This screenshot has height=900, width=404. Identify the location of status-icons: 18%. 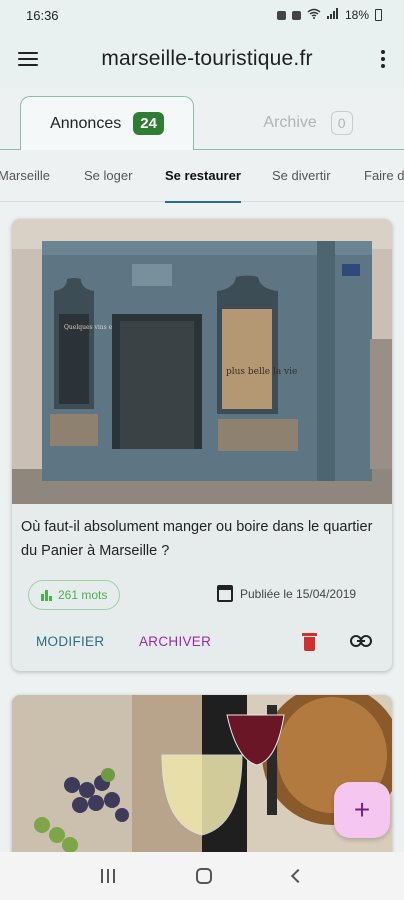
(329, 15).